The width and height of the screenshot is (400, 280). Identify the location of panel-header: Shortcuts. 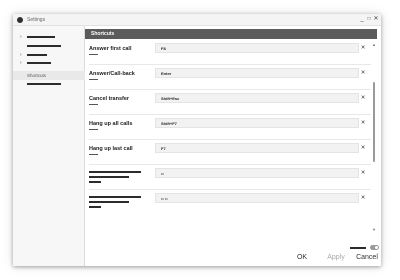
(231, 34).